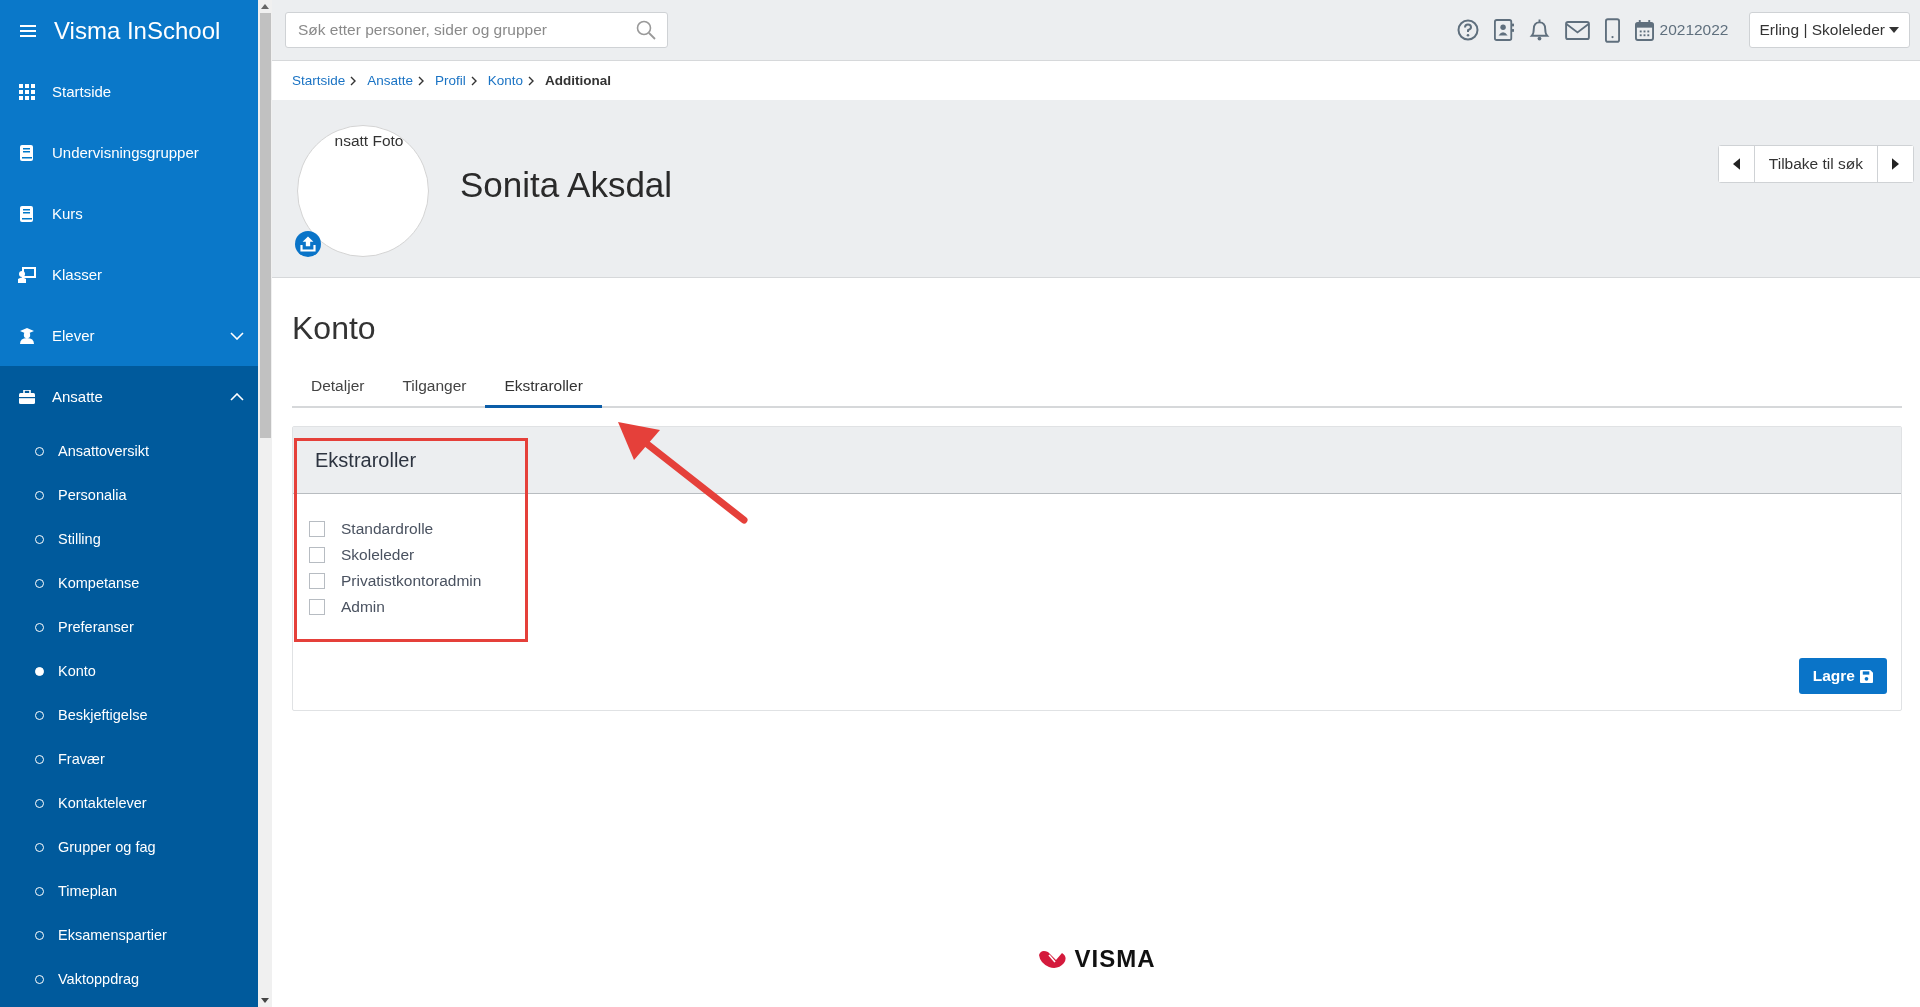 Image resolution: width=1920 pixels, height=1007 pixels. Describe the element at coordinates (1736, 163) in the screenshot. I see `caret-left-icon` at that location.